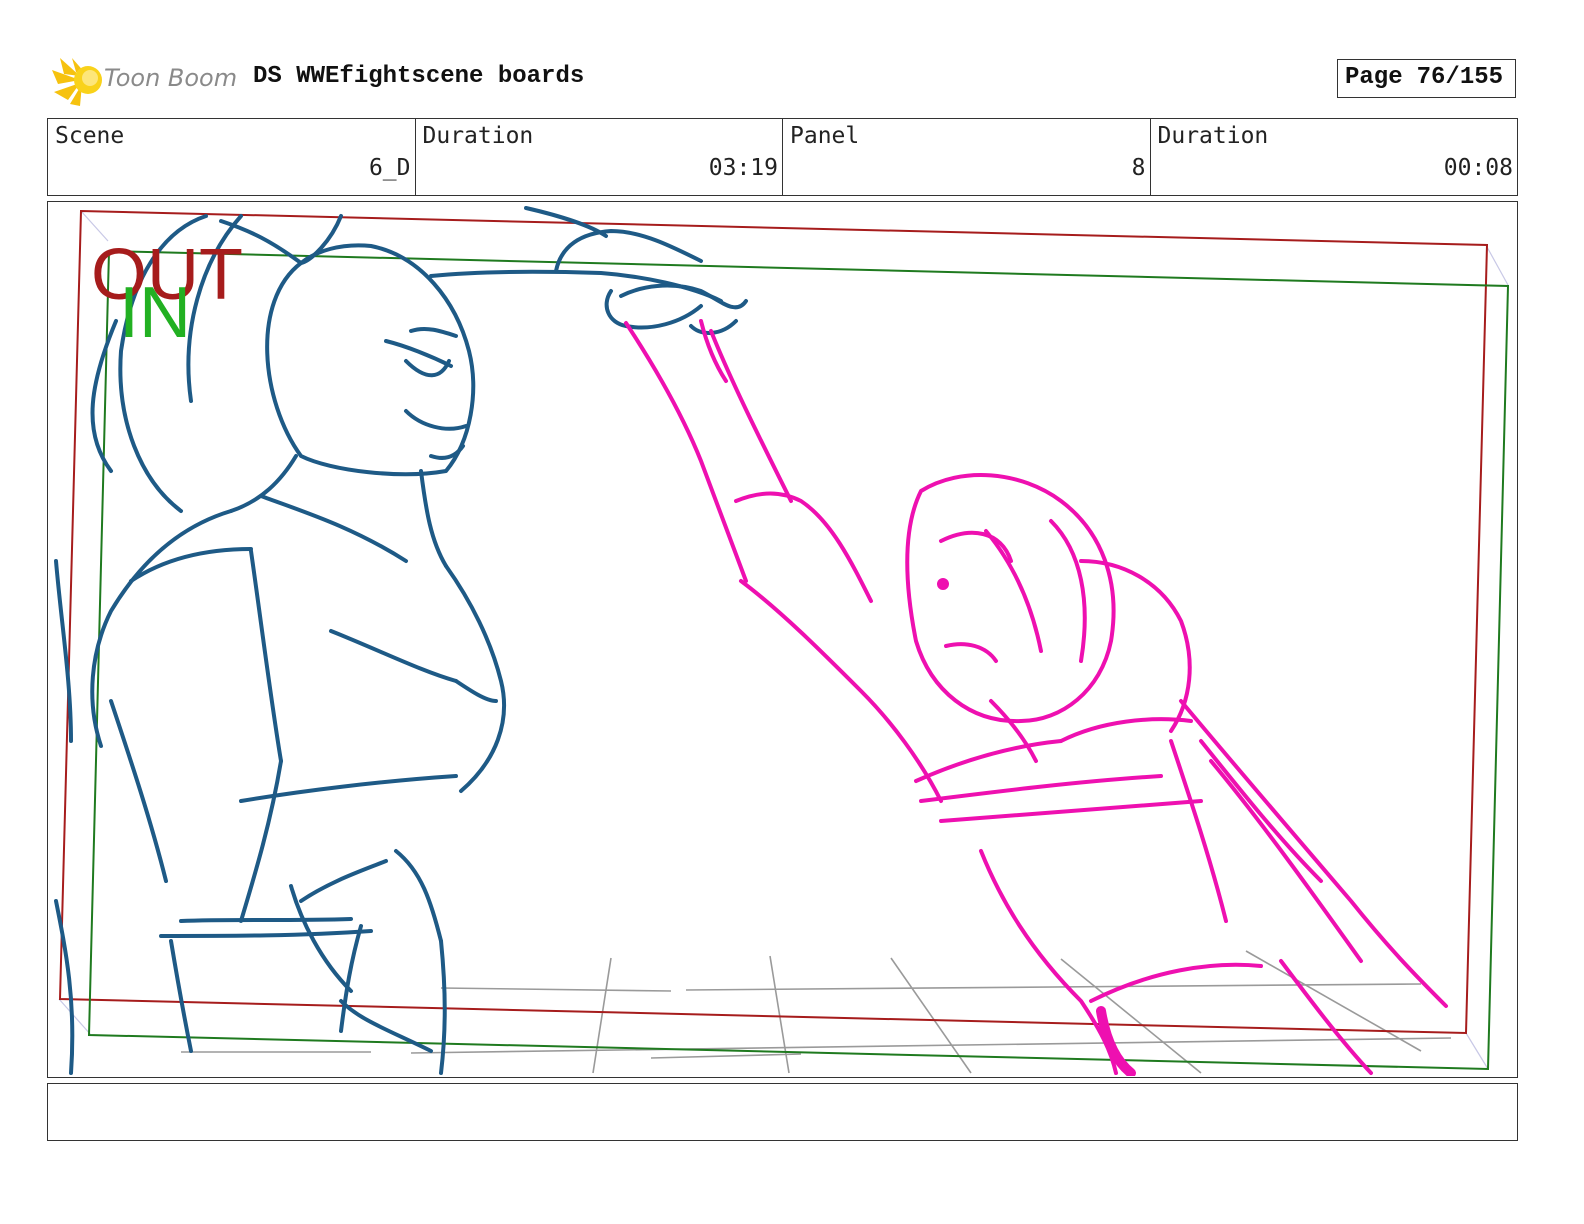  Describe the element at coordinates (816, 1012) in the screenshot. I see `floor-grid` at that location.